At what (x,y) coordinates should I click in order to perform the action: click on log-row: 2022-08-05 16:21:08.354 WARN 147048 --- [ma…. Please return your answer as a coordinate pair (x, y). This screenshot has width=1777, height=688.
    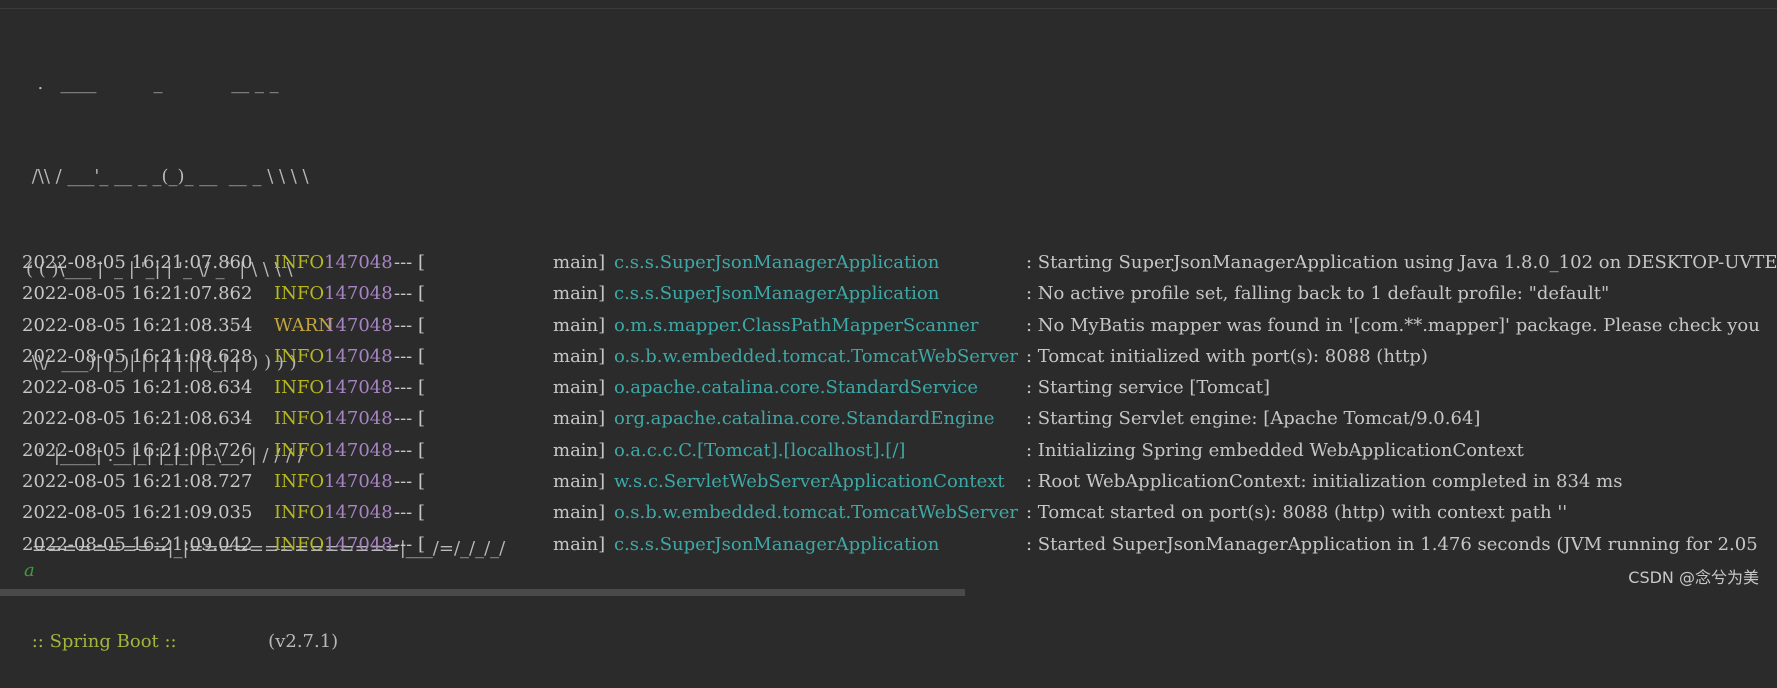
    Looking at the image, I should click on (899, 325).